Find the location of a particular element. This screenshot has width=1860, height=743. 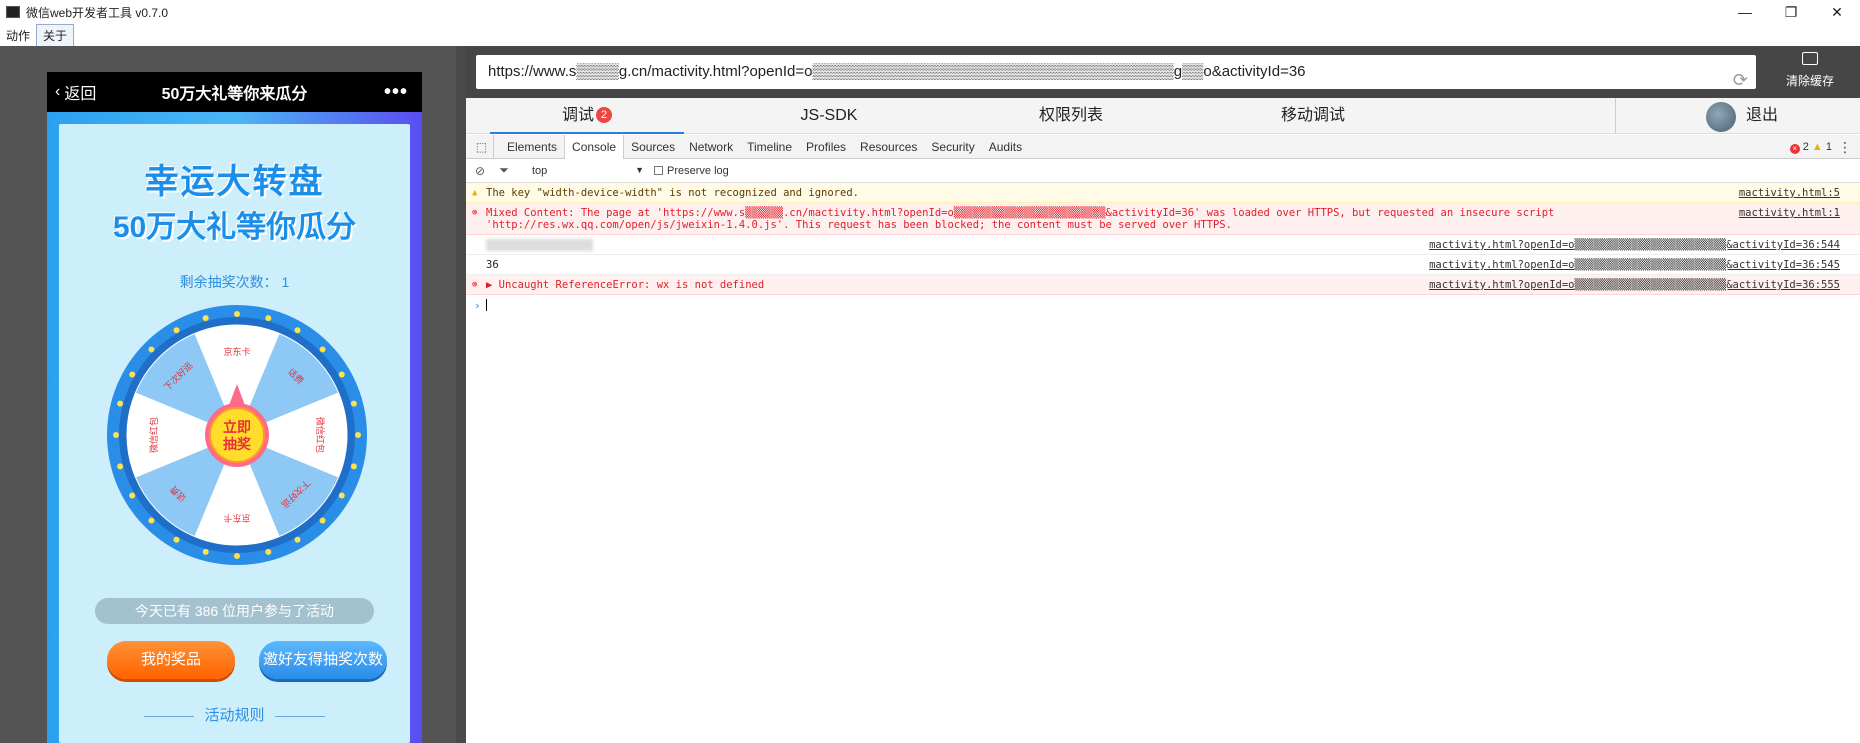

mixed-content-source-link: mactivity.html:1 is located at coordinates (1789, 213).